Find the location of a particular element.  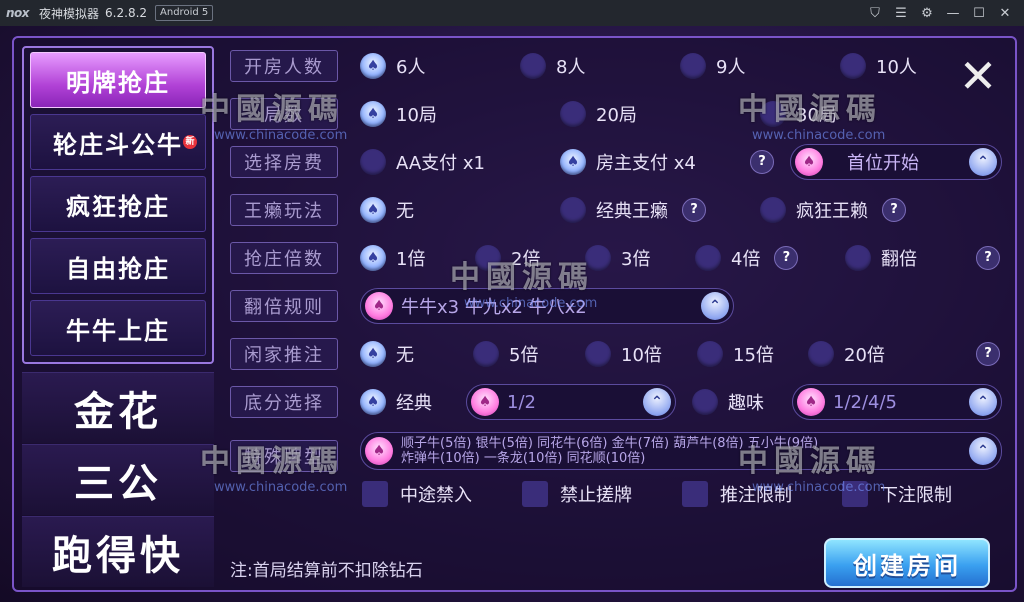

option-classic: 经典 is located at coordinates (396, 402).